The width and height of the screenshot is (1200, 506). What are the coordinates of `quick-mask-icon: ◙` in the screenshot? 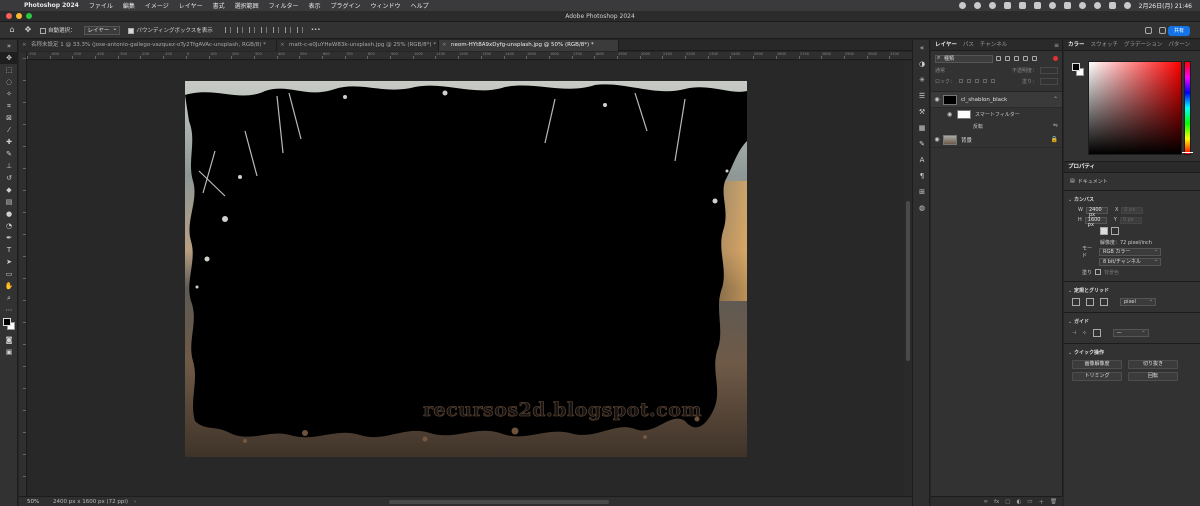 It's located at (9, 340).